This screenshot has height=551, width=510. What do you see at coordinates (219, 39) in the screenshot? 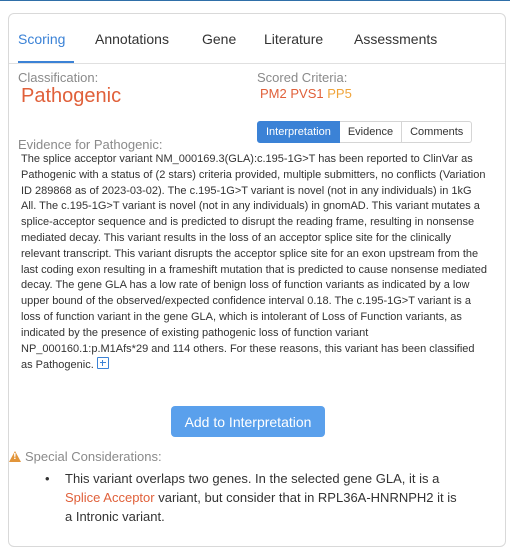
I see `tab-gene: Gene` at bounding box center [219, 39].